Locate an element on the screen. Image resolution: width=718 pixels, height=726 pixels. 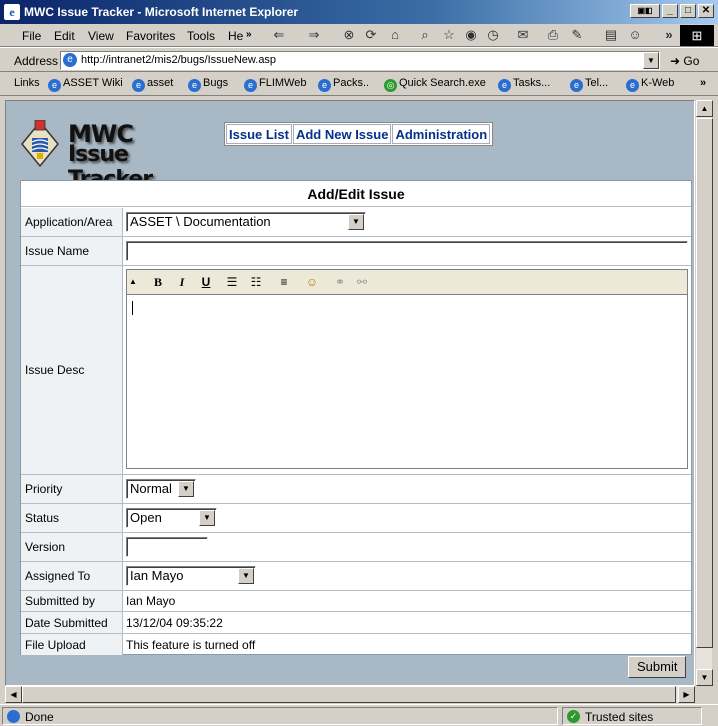
file-upload-value: This feature is turned off is located at coordinates (191, 644).